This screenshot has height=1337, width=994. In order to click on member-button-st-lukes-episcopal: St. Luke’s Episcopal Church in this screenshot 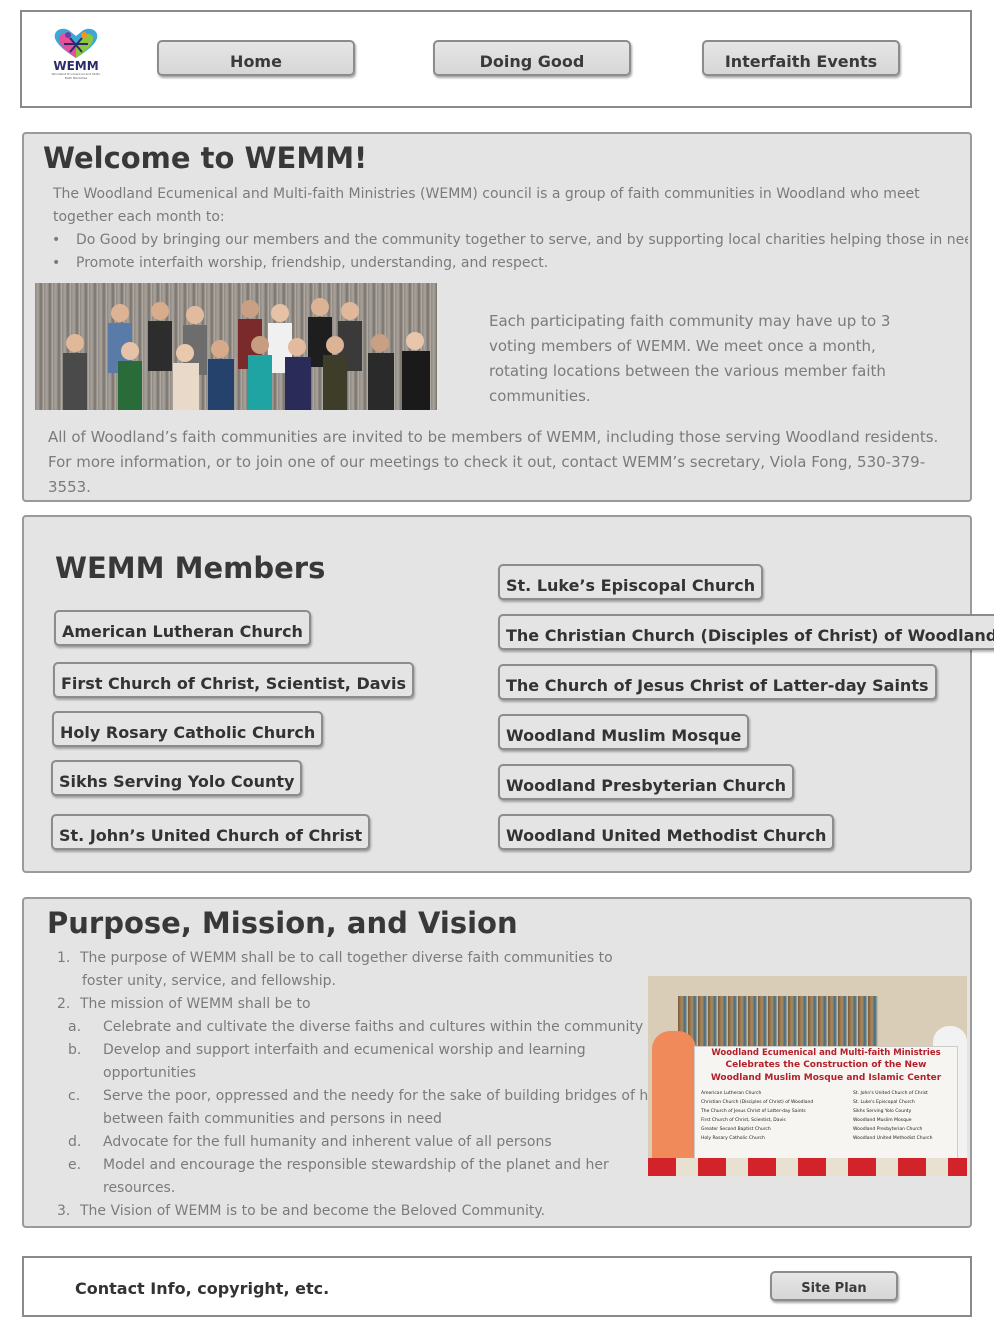, I will do `click(631, 582)`.